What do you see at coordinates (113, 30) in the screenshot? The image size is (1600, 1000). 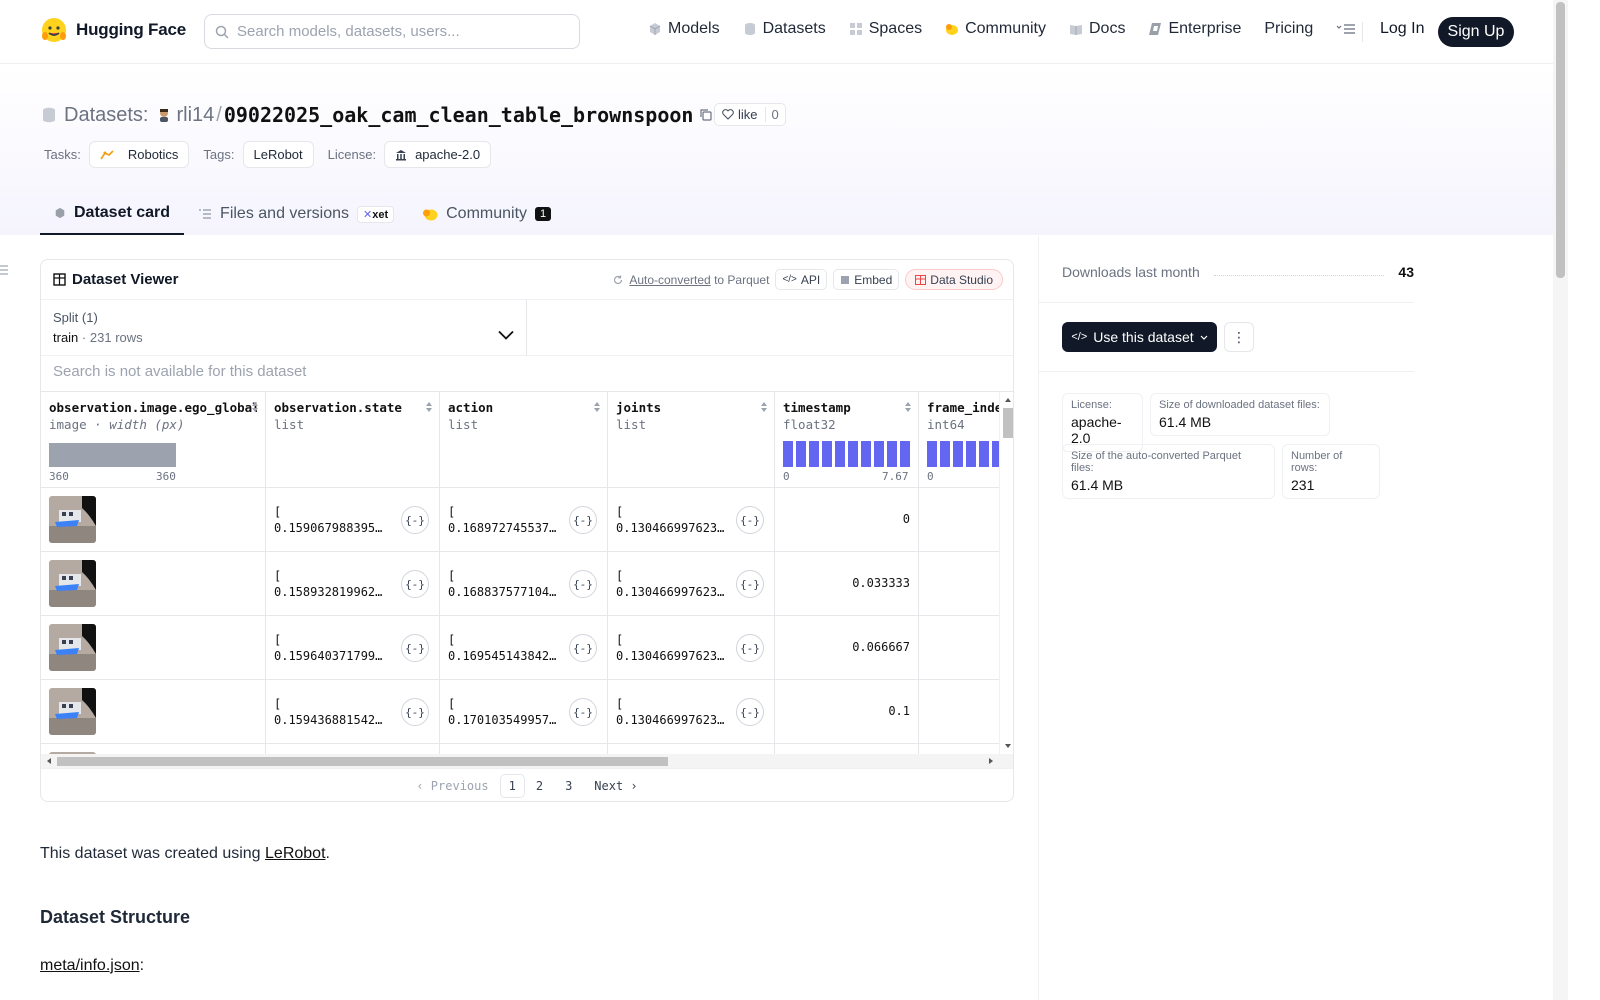 I see `home-logo-link: Hugging Face` at bounding box center [113, 30].